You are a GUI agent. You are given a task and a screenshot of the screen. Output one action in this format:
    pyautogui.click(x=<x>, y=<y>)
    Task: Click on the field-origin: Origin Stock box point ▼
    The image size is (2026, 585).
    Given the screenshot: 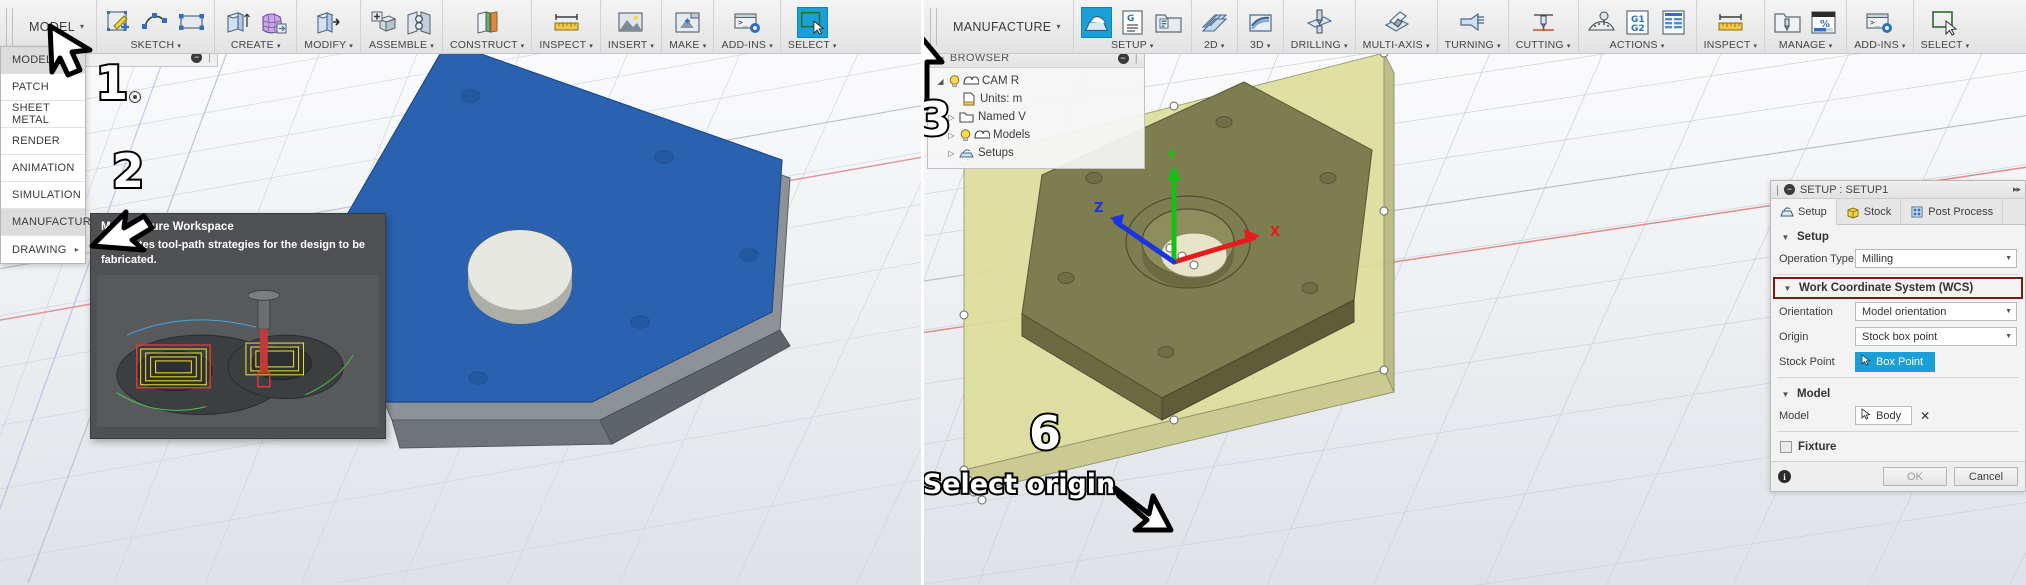 What is the action you would take?
    pyautogui.click(x=1898, y=336)
    